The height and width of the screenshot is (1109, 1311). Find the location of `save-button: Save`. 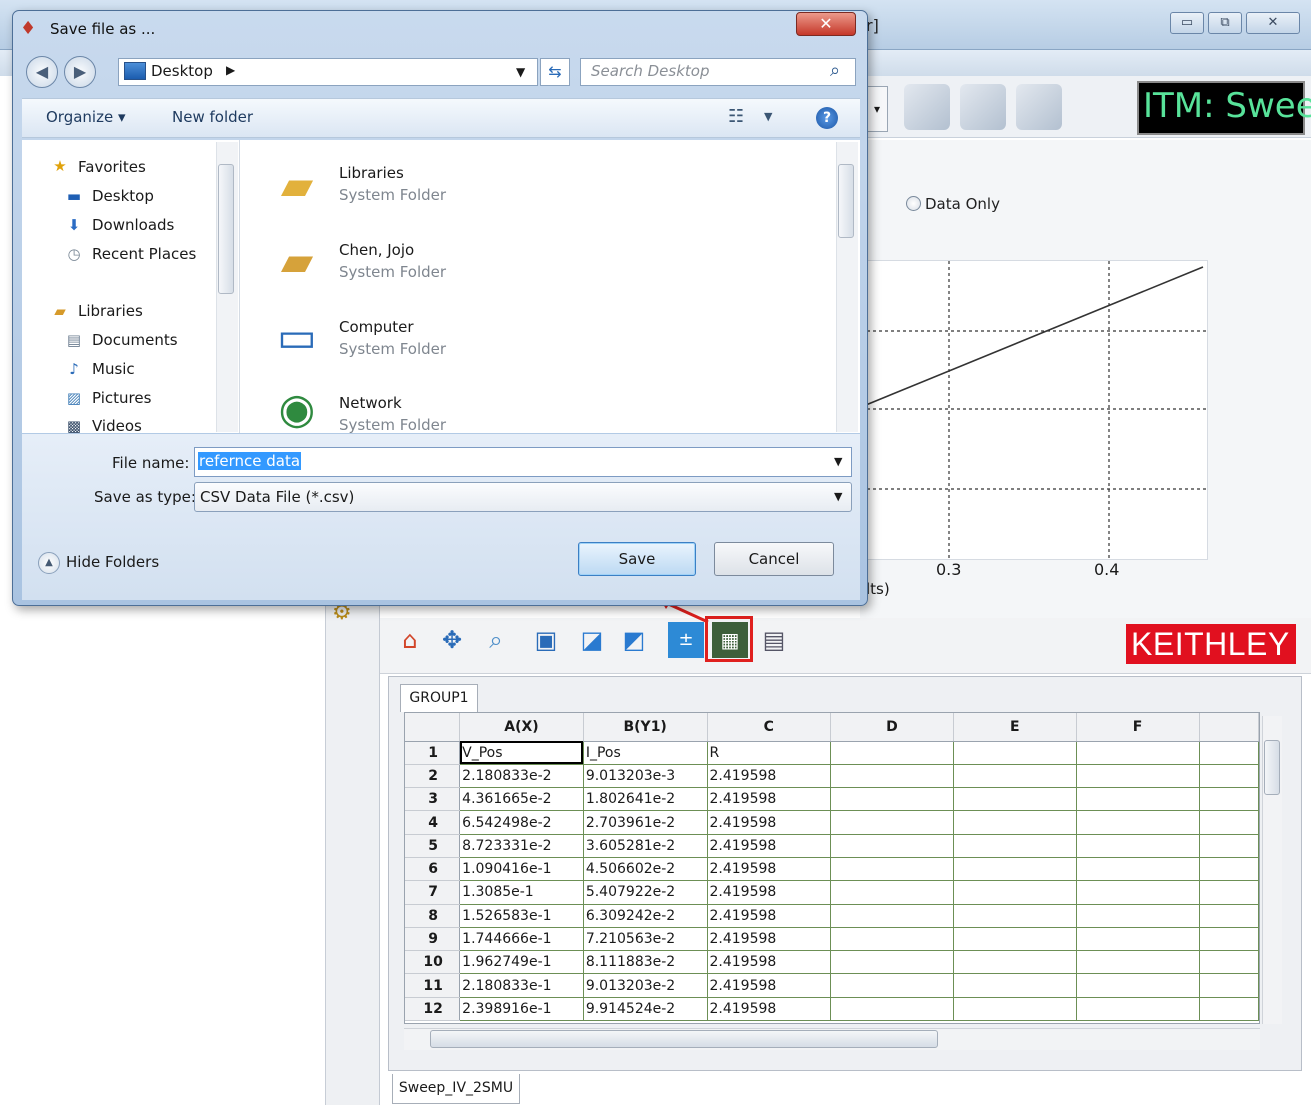

save-button: Save is located at coordinates (637, 559).